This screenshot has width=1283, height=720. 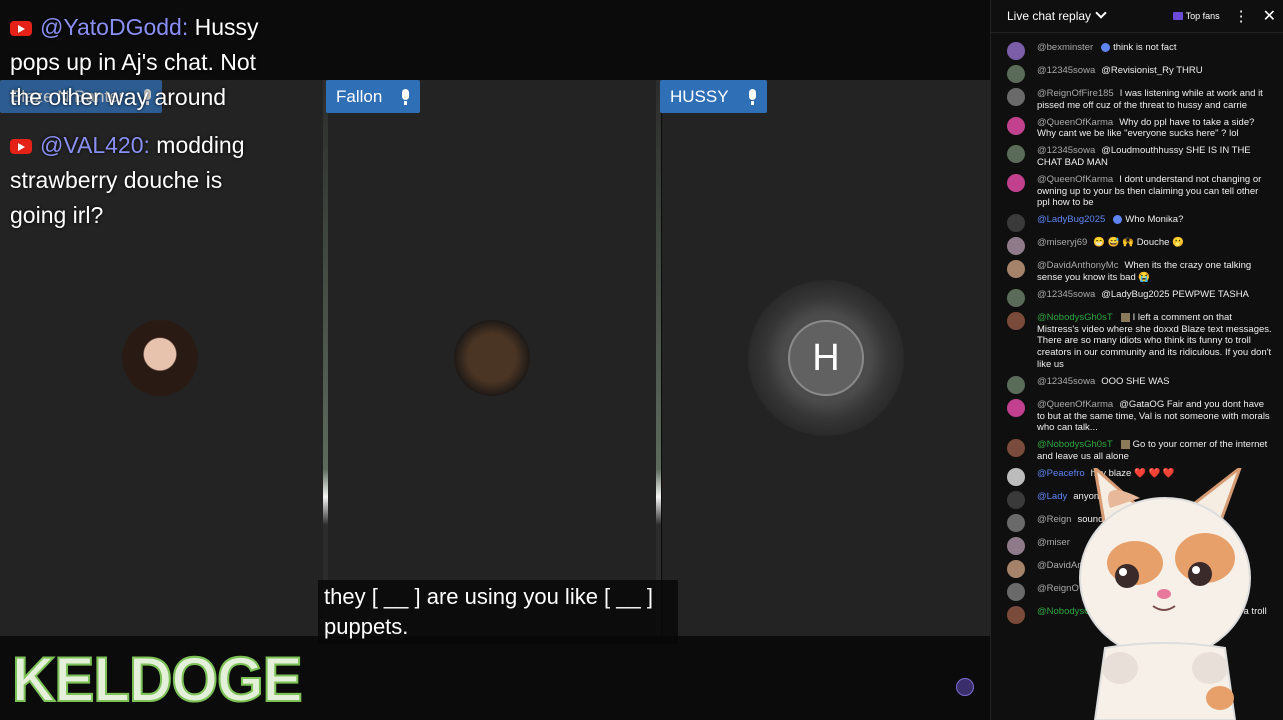 I want to click on overlay-text: Hussy, so click(x=226, y=27).